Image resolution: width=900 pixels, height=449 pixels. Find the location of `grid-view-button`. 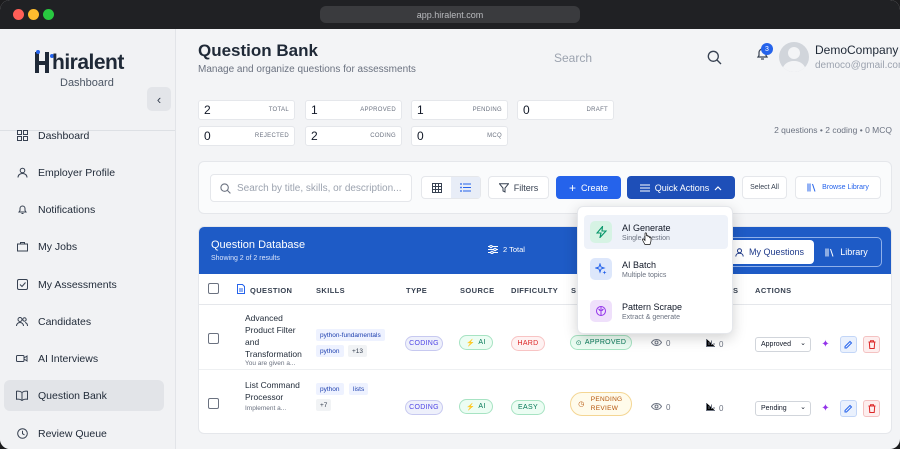

grid-view-button is located at coordinates (436, 187).